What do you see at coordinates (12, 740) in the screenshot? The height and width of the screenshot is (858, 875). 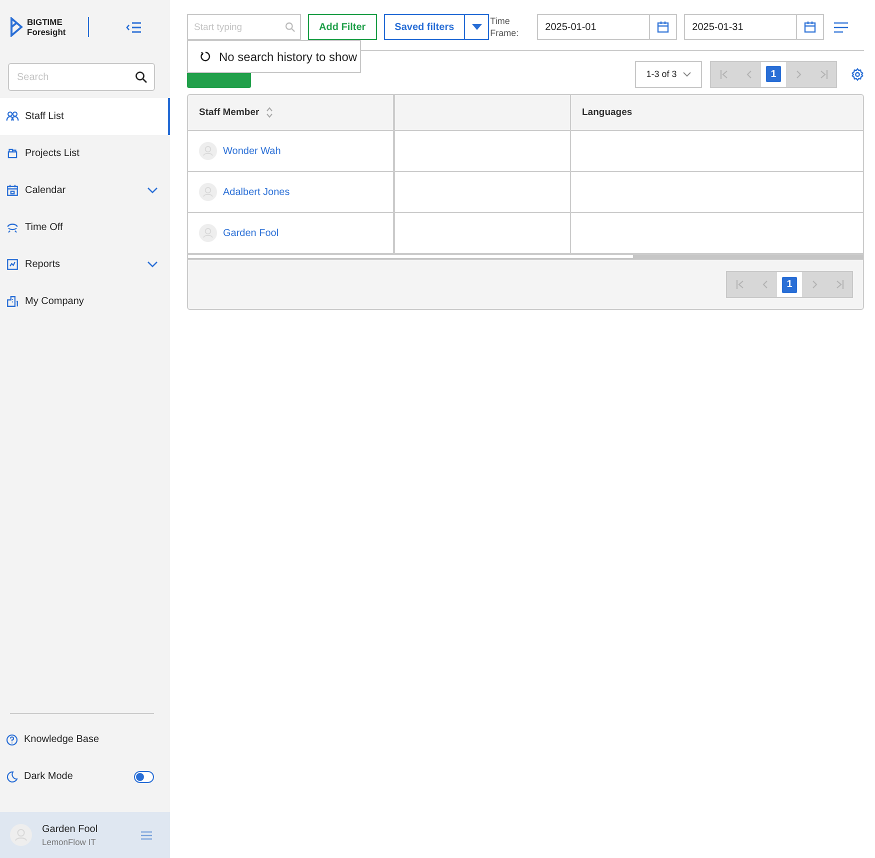 I see `help-icon` at bounding box center [12, 740].